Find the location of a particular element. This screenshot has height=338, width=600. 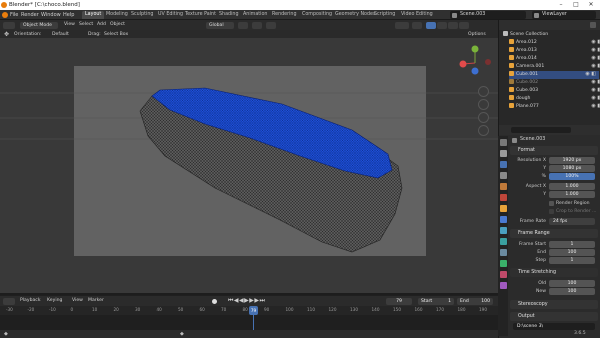

timeline-menu-keying: Keying is located at coordinates (54, 300).